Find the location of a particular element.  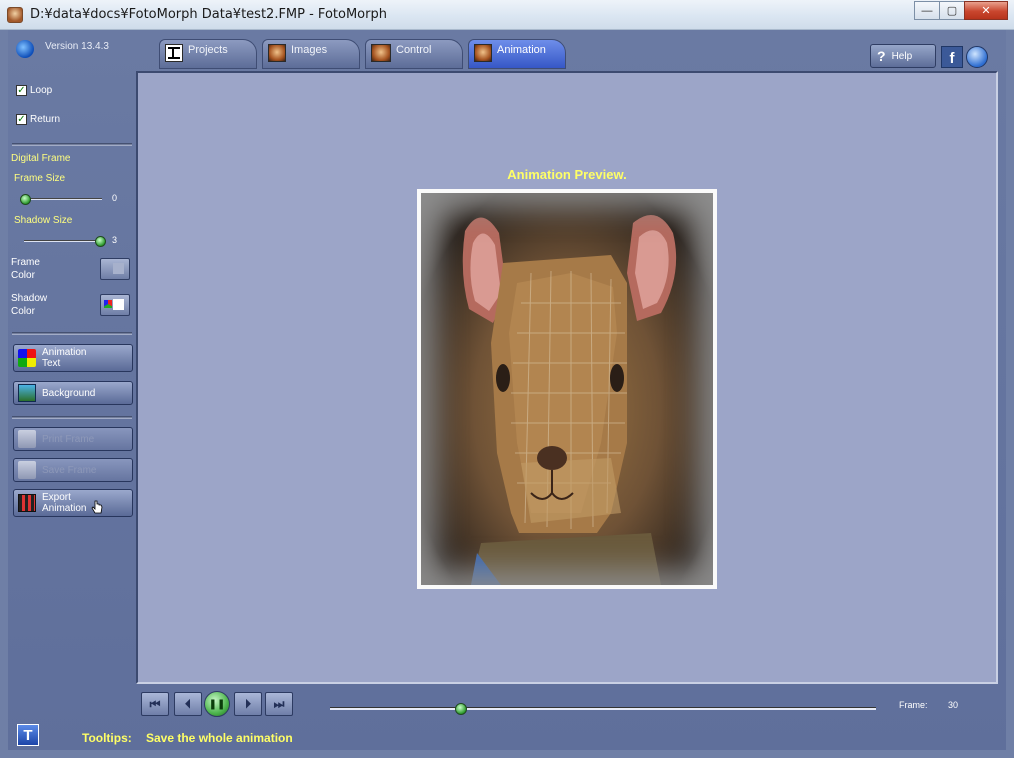

preview-title: Animation Preview. is located at coordinates (567, 174).